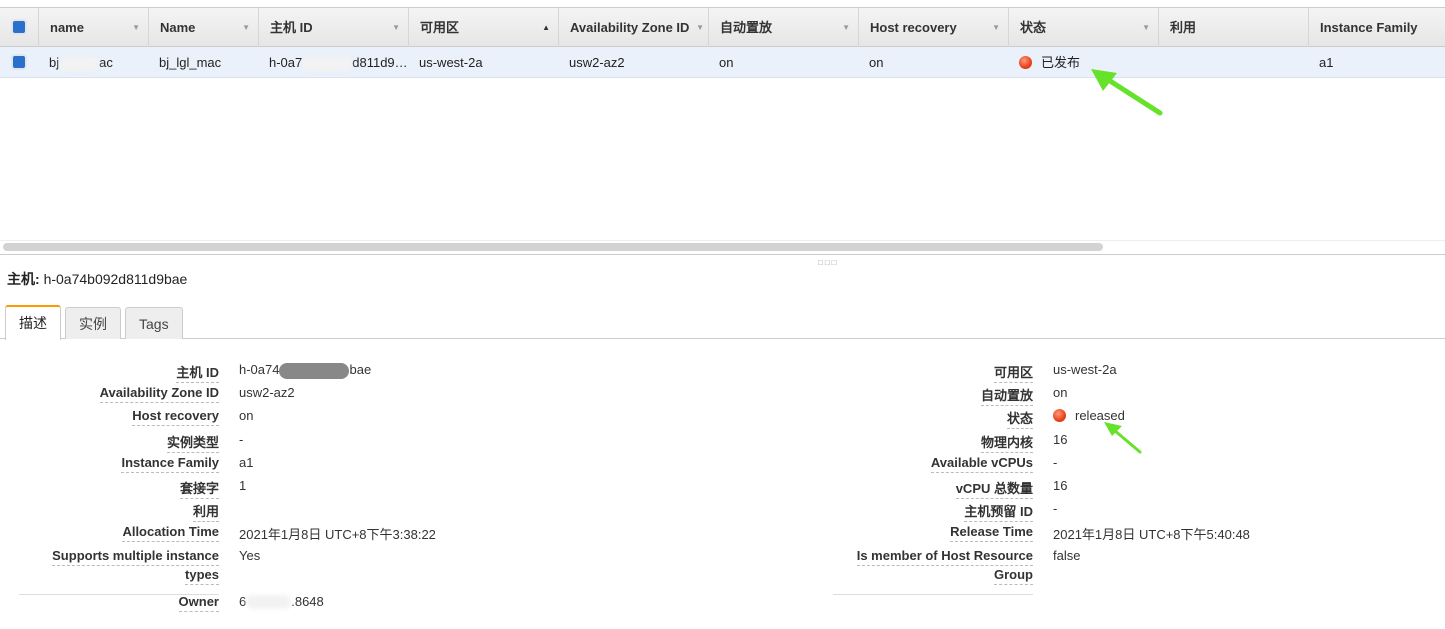 This screenshot has height=629, width=1445. Describe the element at coordinates (190, 62) in the screenshot. I see `cell-name-tag: bj_lgl_mac` at that location.